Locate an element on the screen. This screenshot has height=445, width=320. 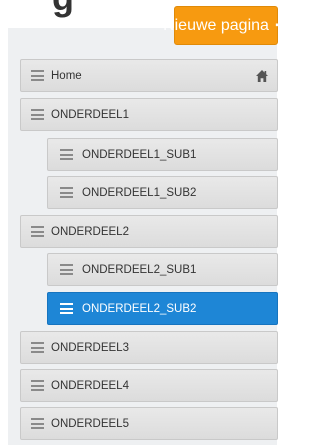
tree-item-onderdeel1: ONDERDEEL1 is located at coordinates (149, 114).